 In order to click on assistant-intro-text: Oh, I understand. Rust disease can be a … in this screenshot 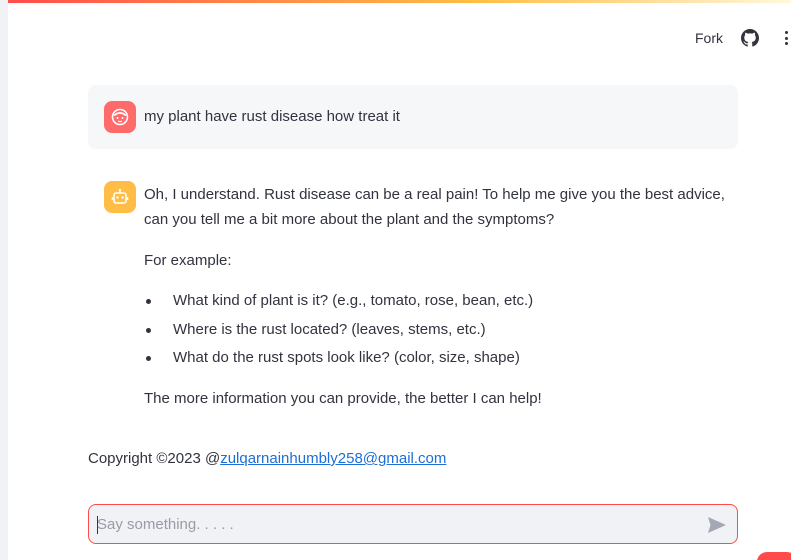, I will do `click(434, 207)`.